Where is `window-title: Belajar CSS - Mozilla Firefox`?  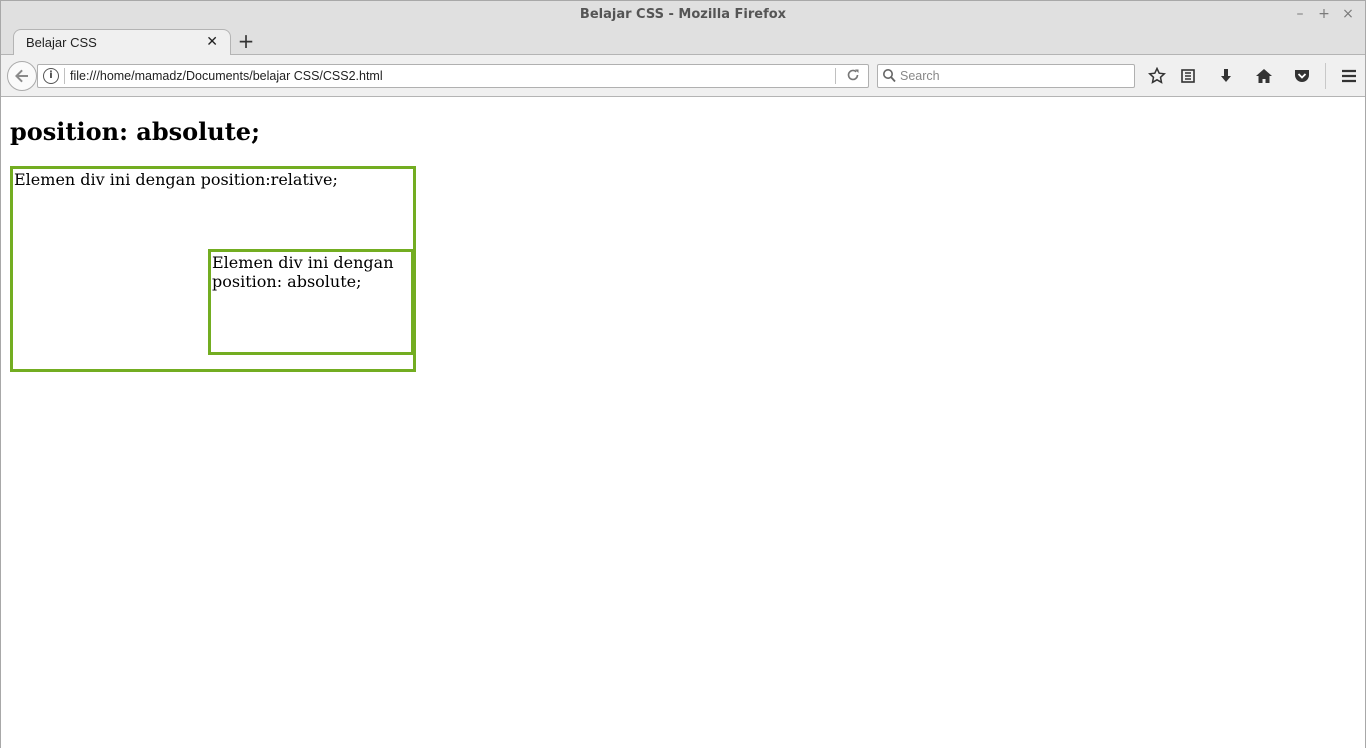
window-title: Belajar CSS - Mozilla Firefox is located at coordinates (683, 14).